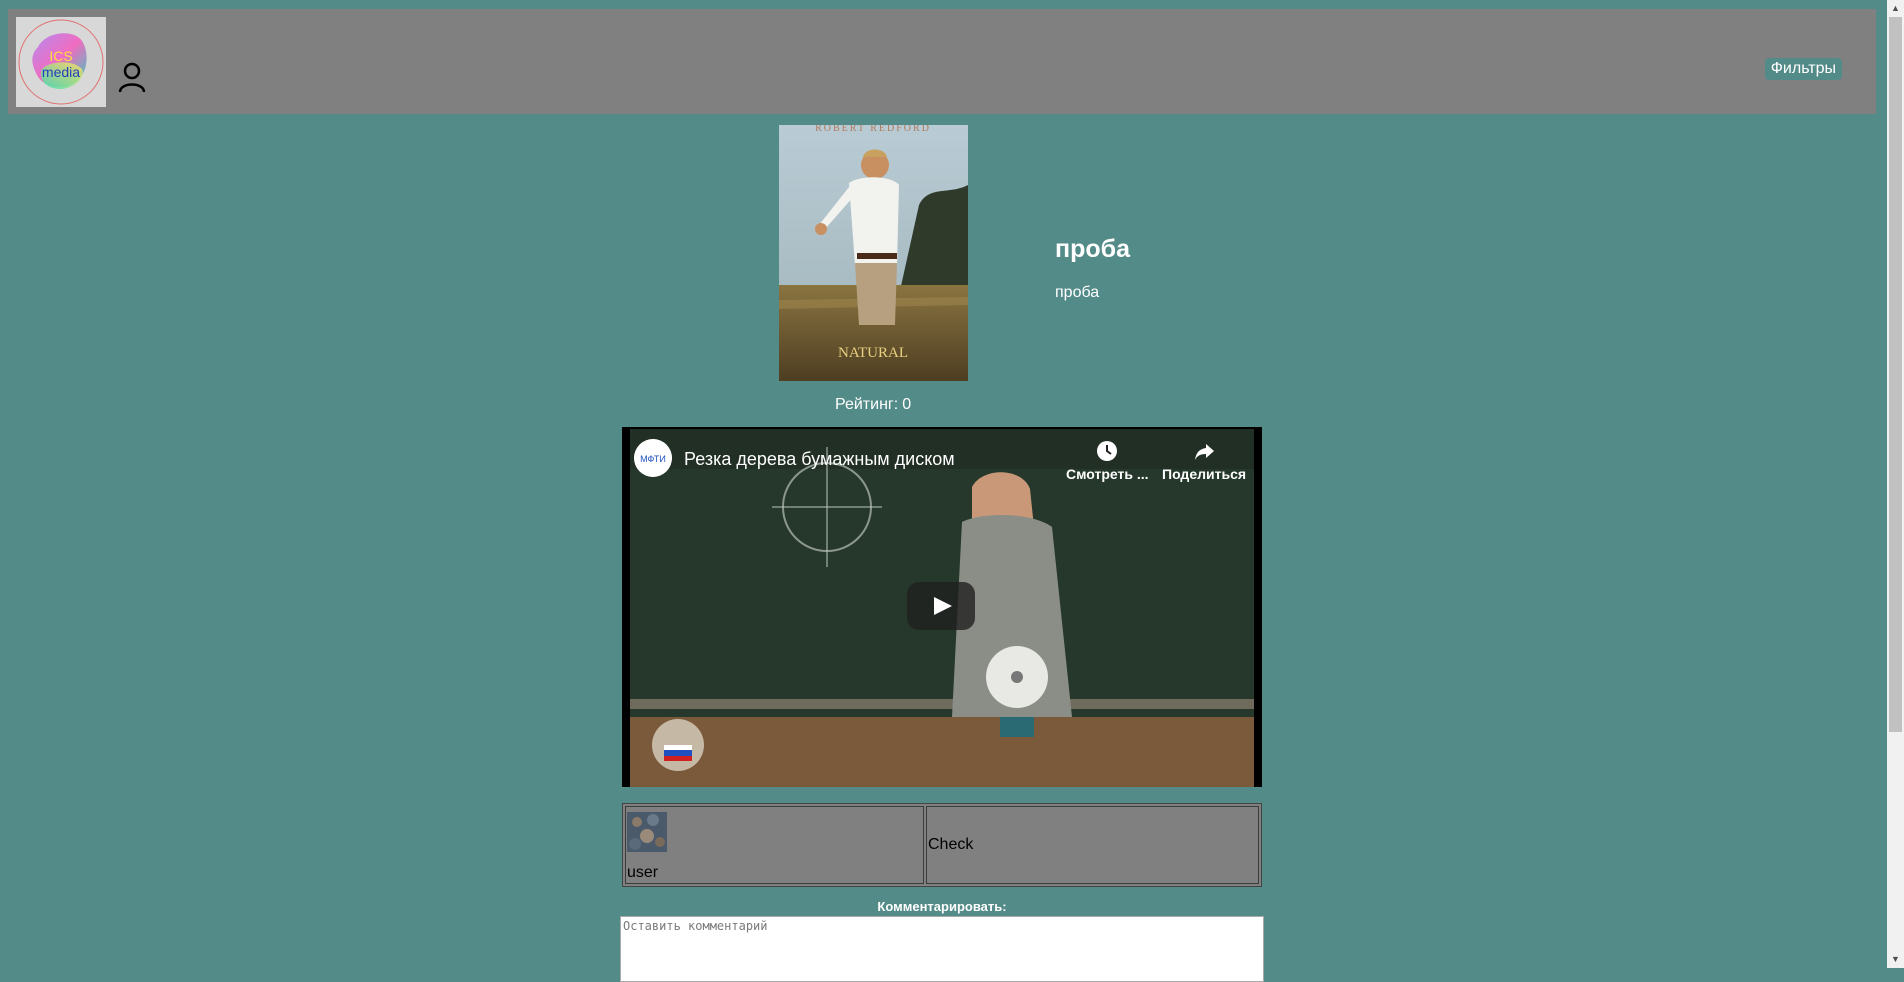 This screenshot has width=1904, height=982. I want to click on avatar, so click(647, 832).